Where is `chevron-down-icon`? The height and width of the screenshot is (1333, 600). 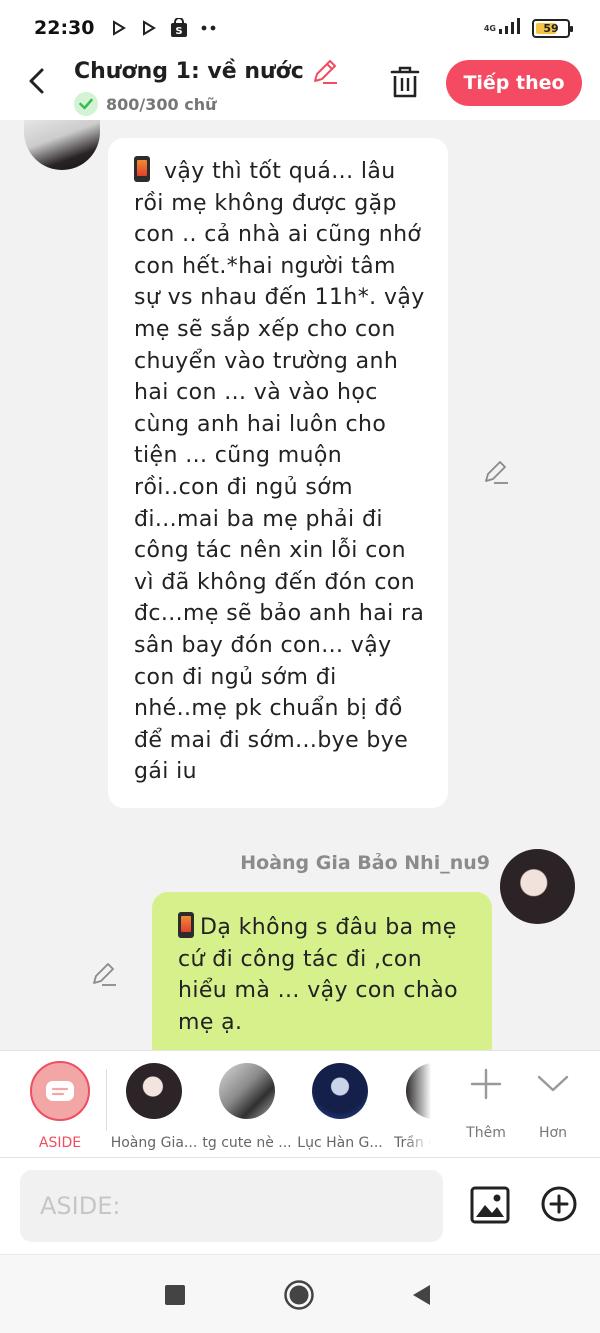
chevron-down-icon is located at coordinates (553, 1084).